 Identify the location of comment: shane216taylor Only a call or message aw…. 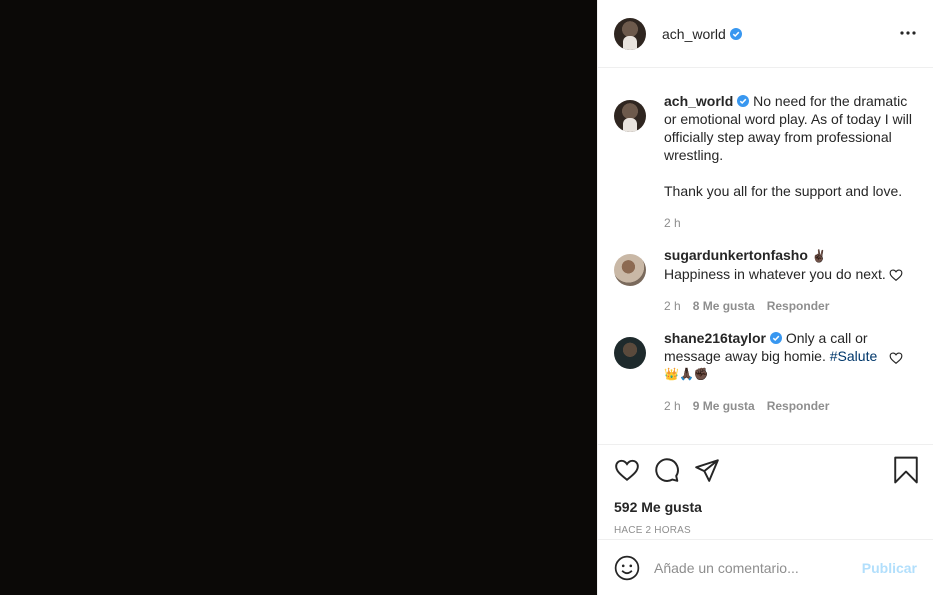
(765, 372).